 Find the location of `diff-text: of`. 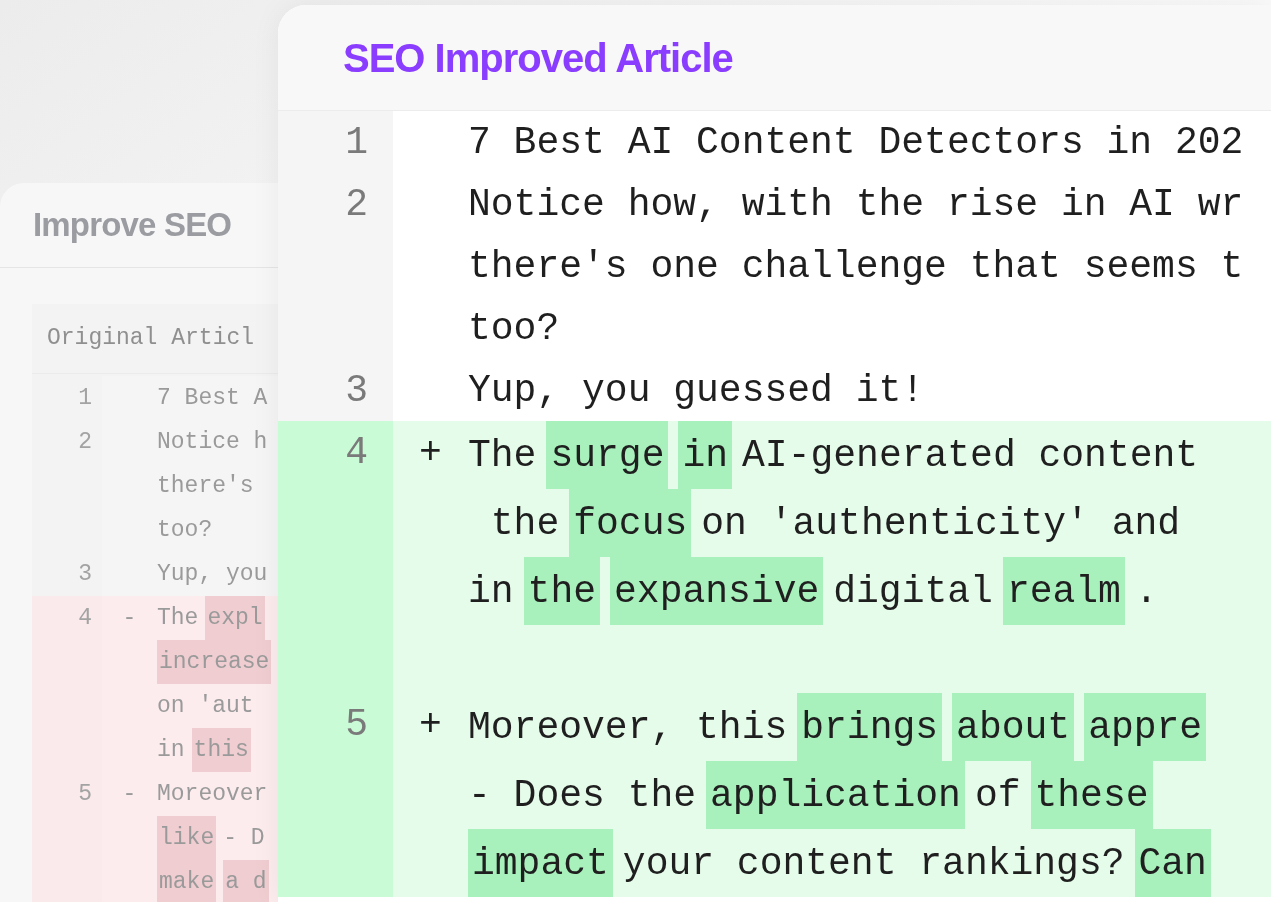

diff-text: of is located at coordinates (997, 795).